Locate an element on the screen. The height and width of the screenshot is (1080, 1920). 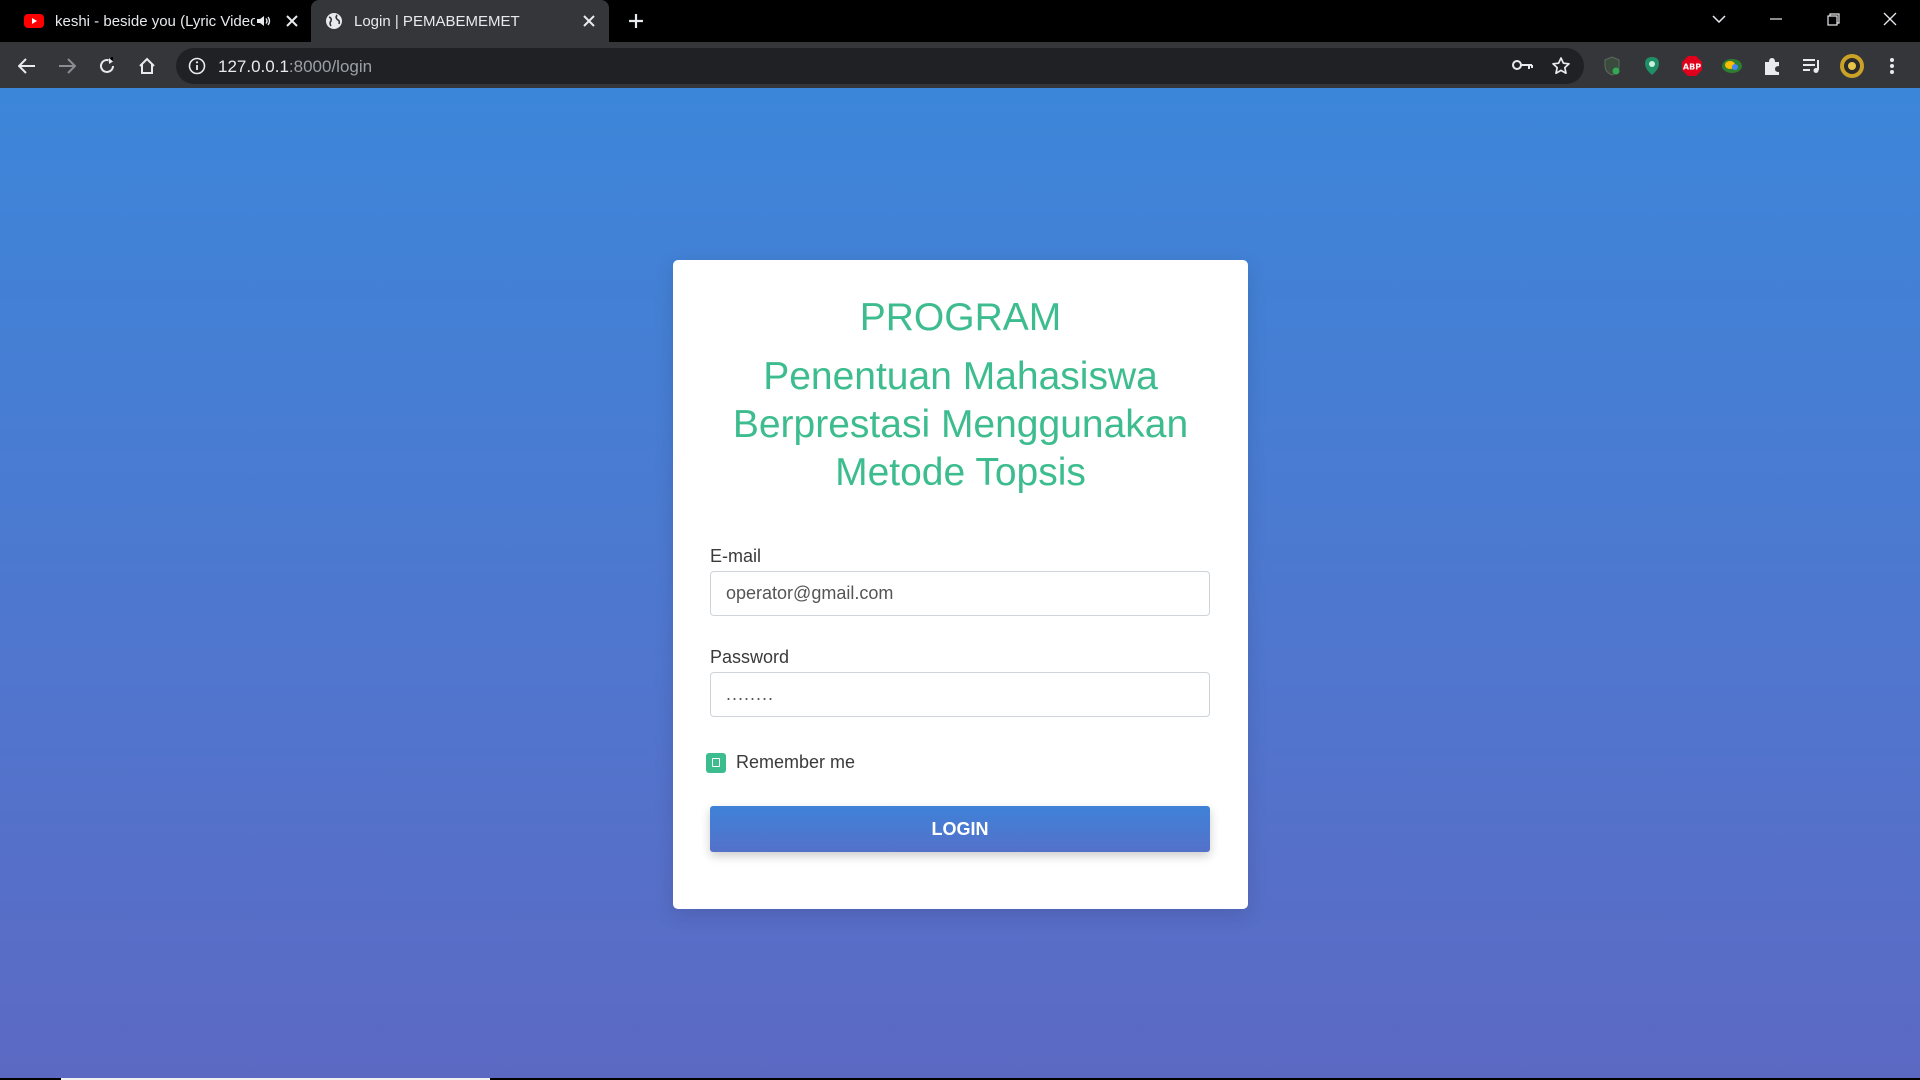
email-field is located at coordinates (960, 593).